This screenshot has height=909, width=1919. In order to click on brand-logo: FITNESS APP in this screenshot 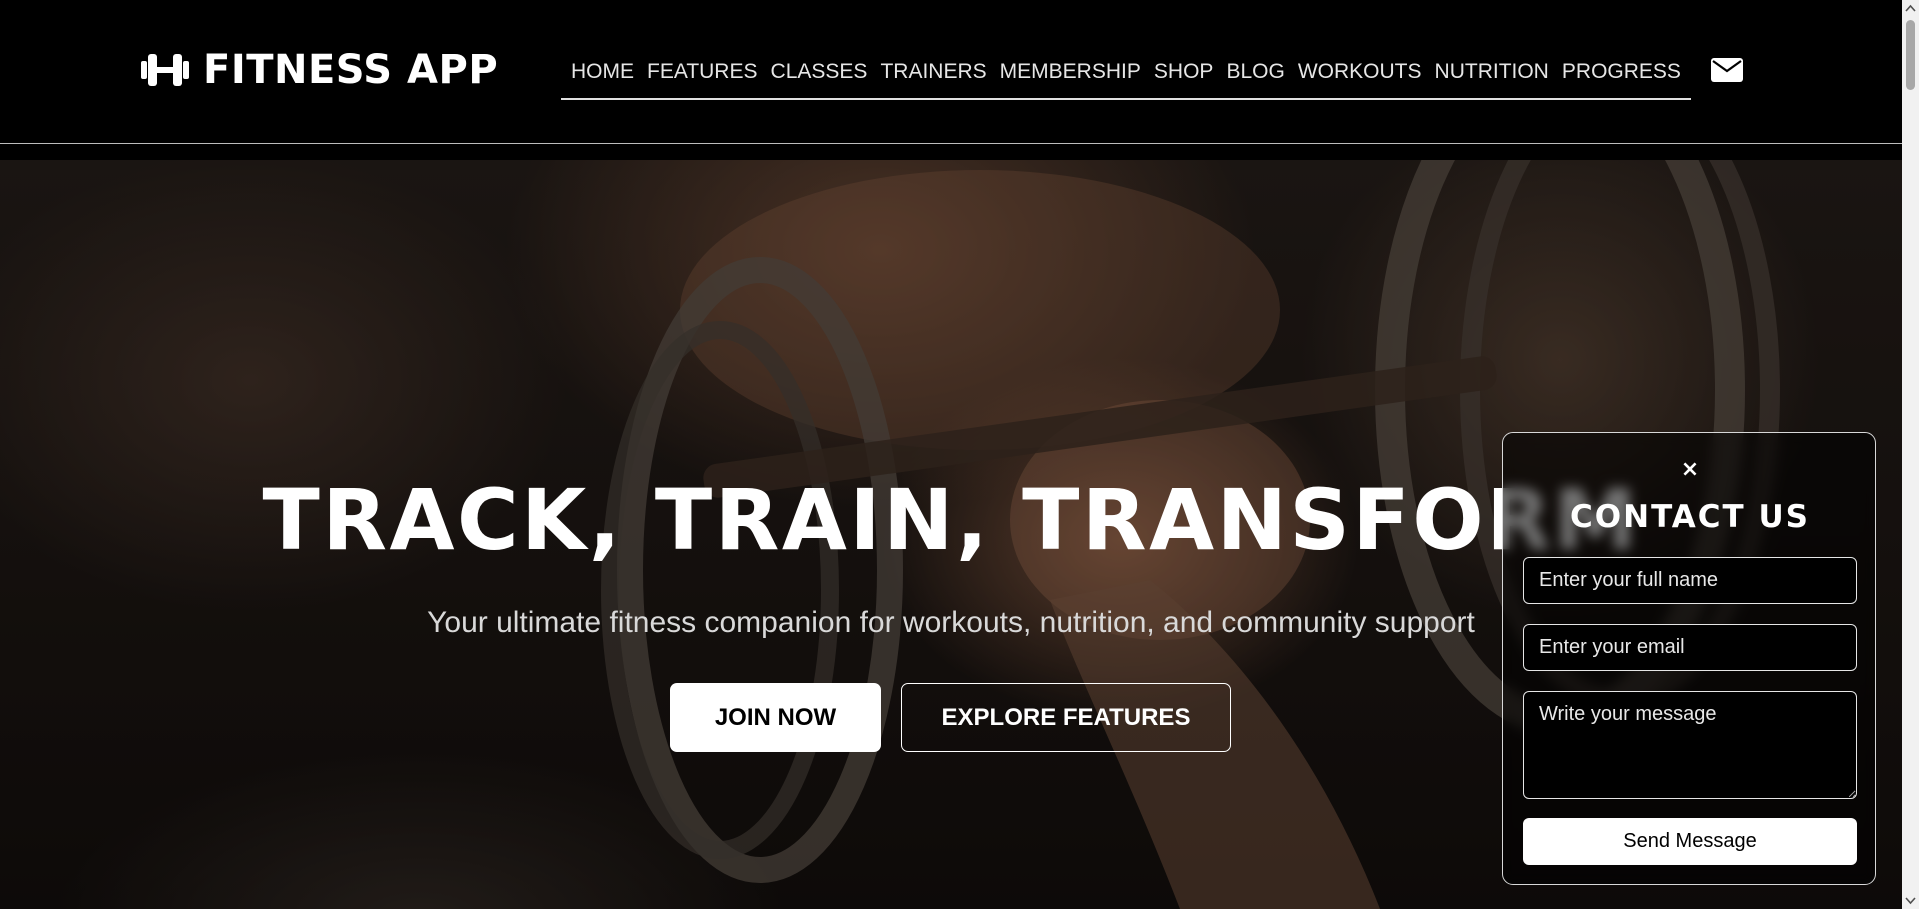, I will do `click(318, 70)`.